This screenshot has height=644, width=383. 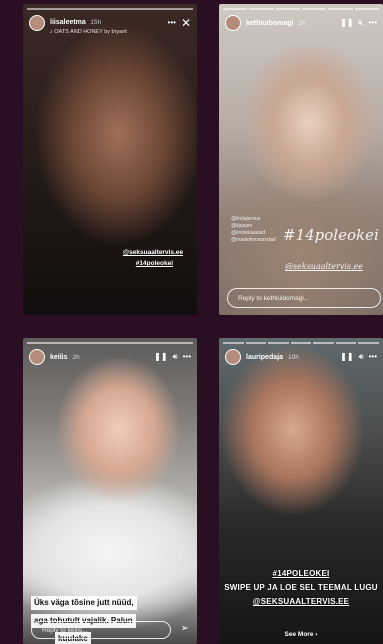 I want to click on send-icon: ➢, so click(x=185, y=628).